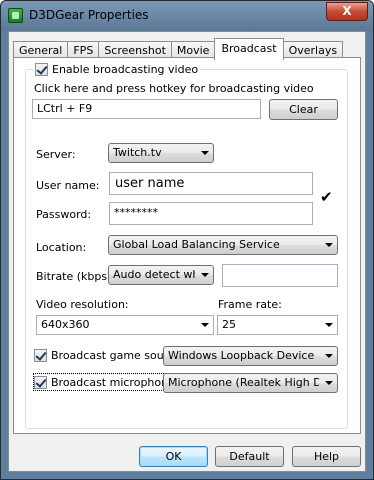  What do you see at coordinates (250, 304) in the screenshot?
I see `frame-rate-label: Frame rate:` at bounding box center [250, 304].